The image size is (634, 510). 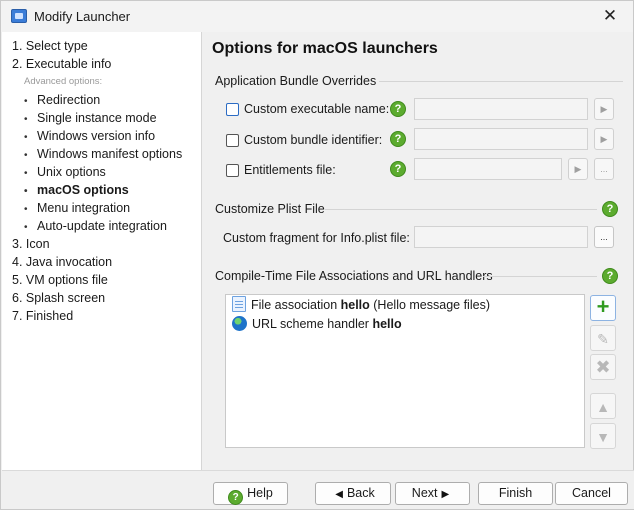 What do you see at coordinates (603, 406) in the screenshot?
I see `move-up-button: ▲` at bounding box center [603, 406].